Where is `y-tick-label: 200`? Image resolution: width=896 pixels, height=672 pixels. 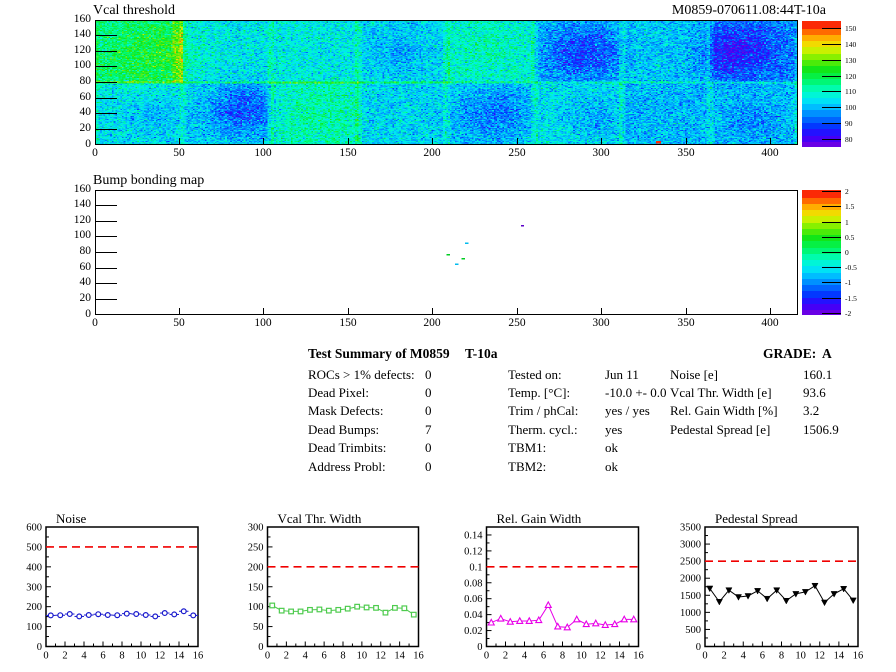
y-tick-label: 200 is located at coordinates (34, 607).